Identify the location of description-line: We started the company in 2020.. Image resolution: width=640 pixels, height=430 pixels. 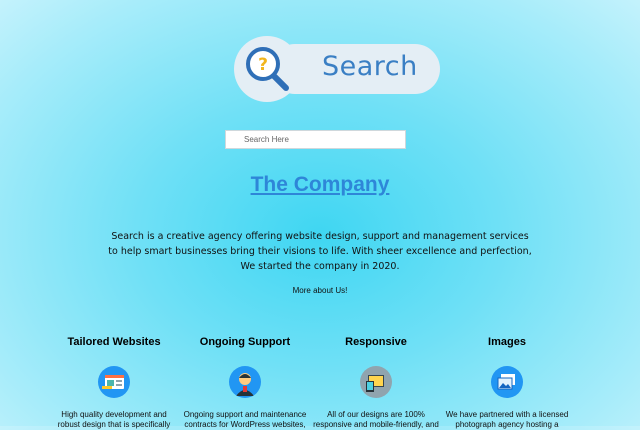
(320, 266).